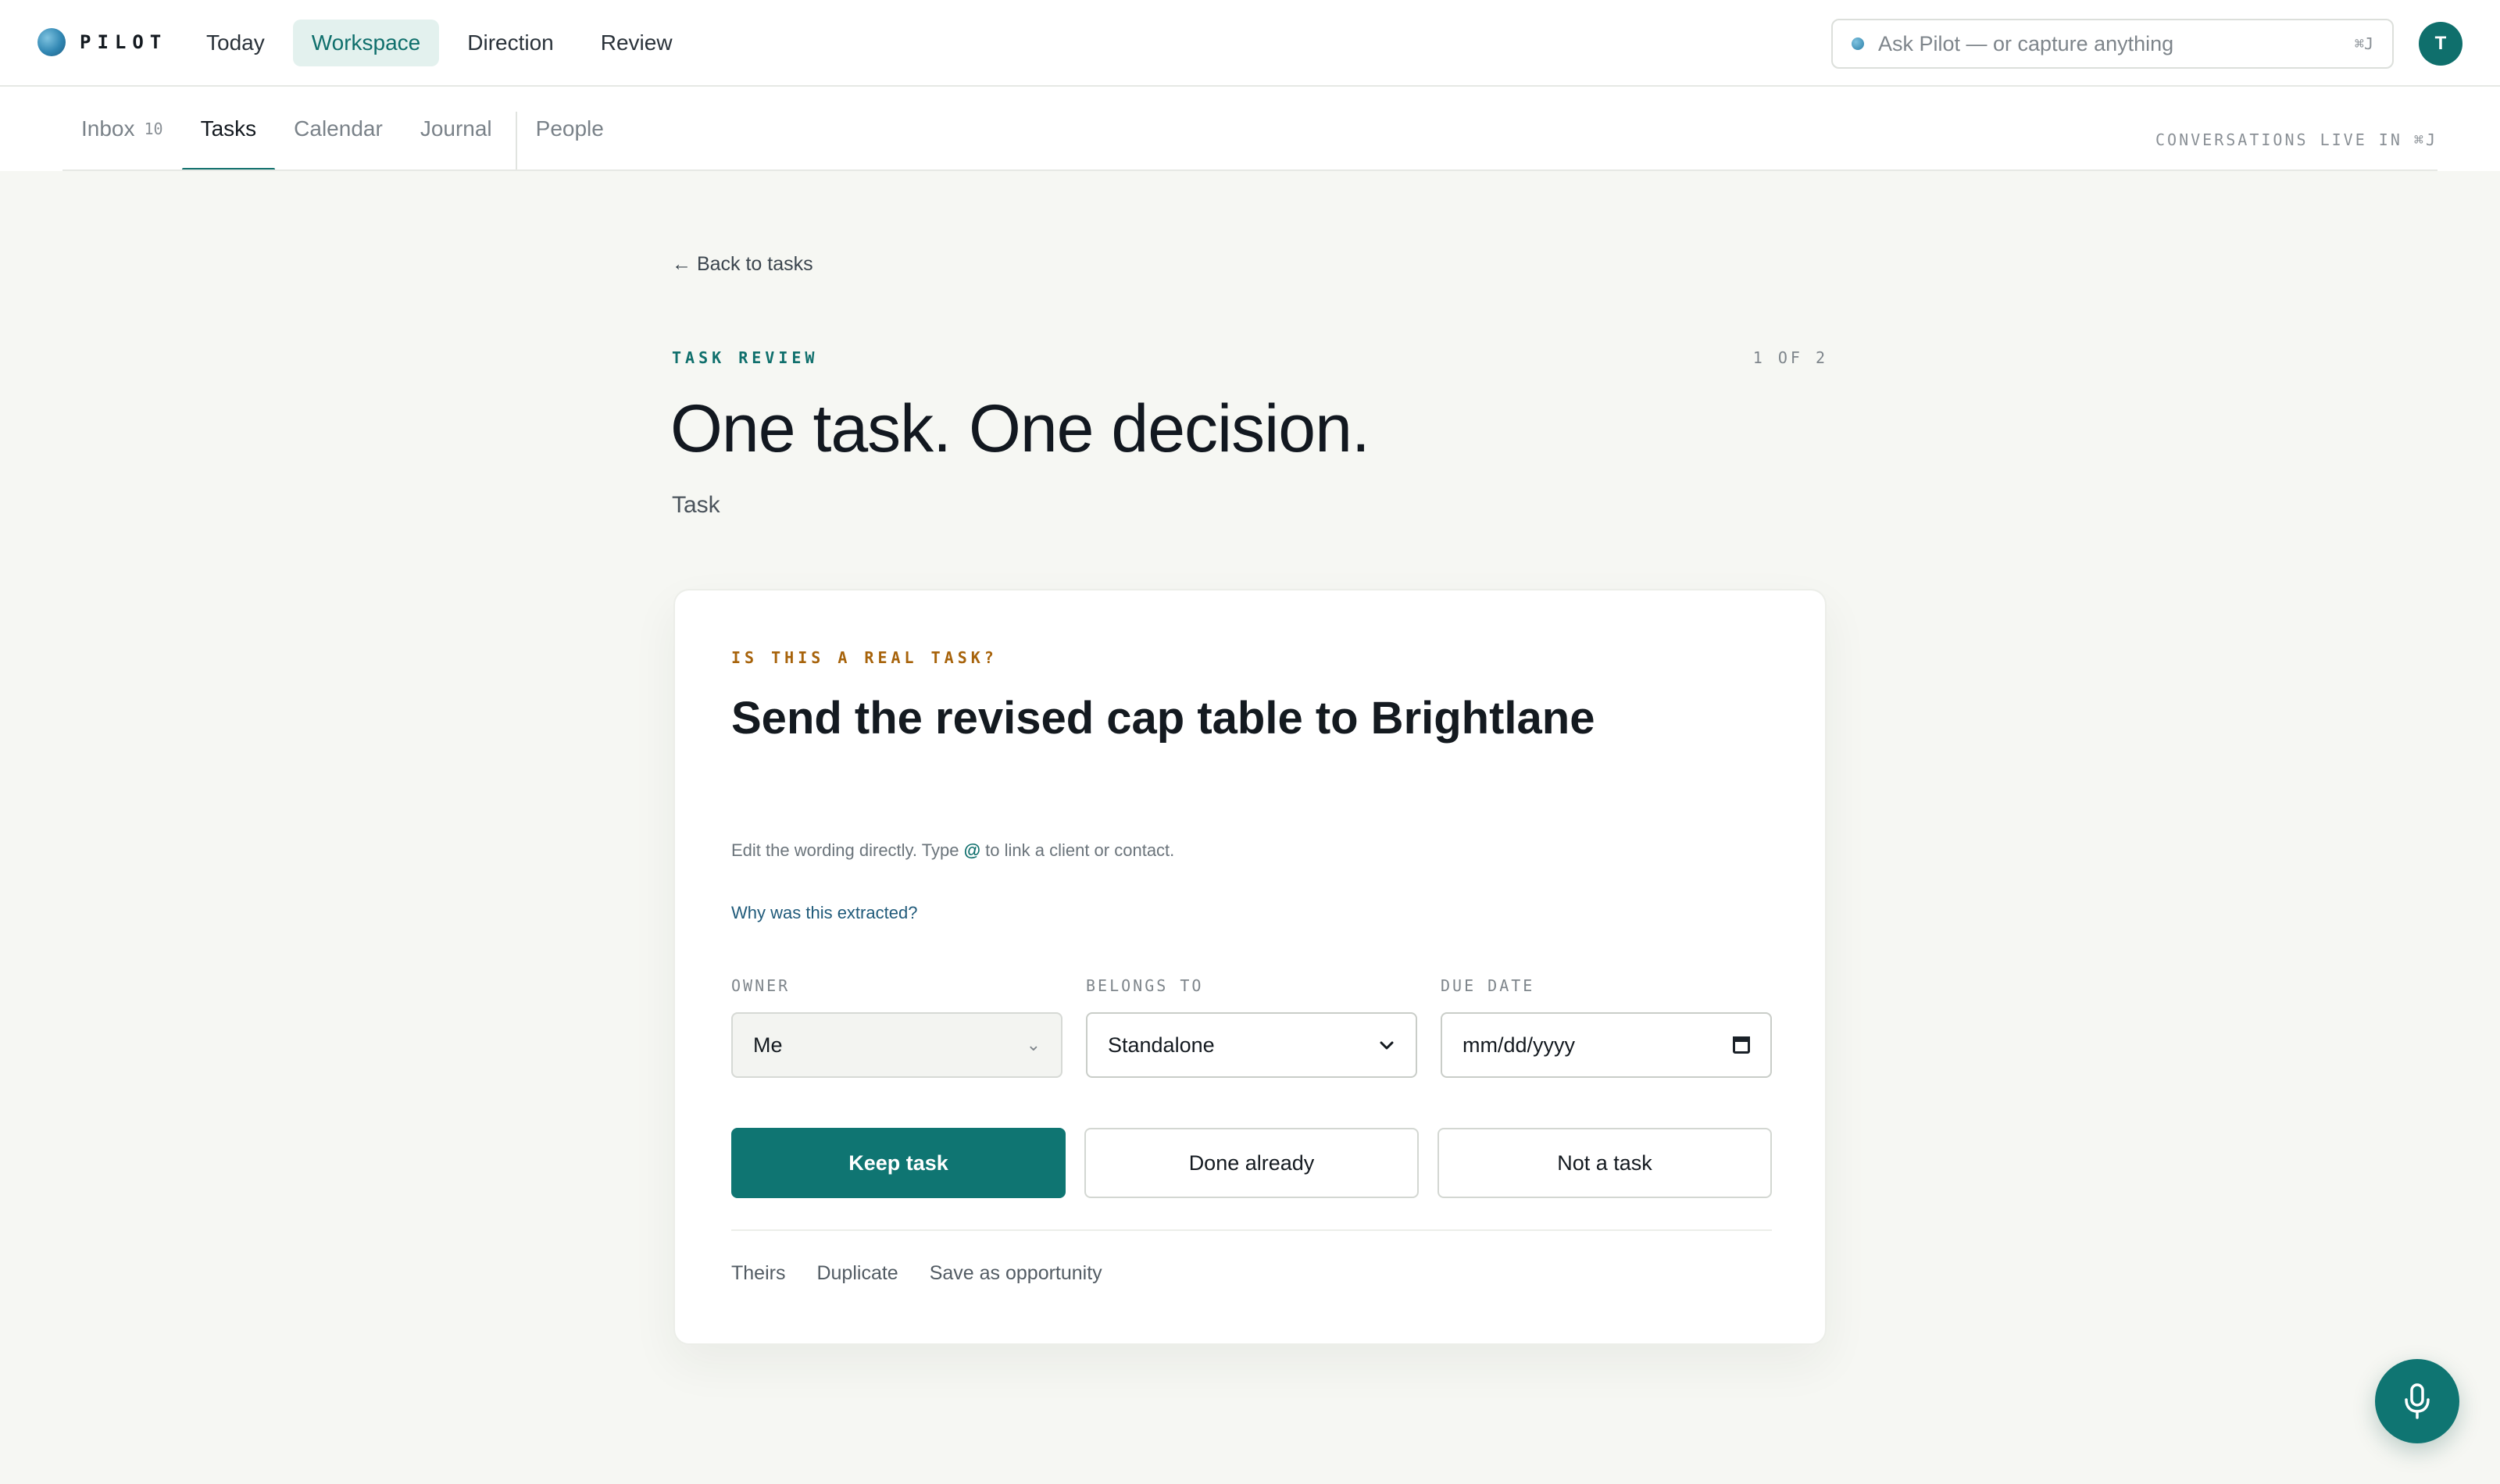  I want to click on theirs-link: Theirs, so click(758, 1273).